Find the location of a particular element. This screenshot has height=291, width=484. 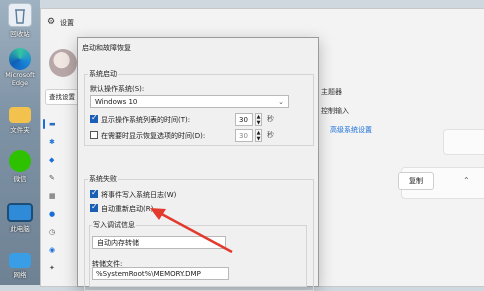

desktop-icon-network: 网络 is located at coordinates (20, 264).